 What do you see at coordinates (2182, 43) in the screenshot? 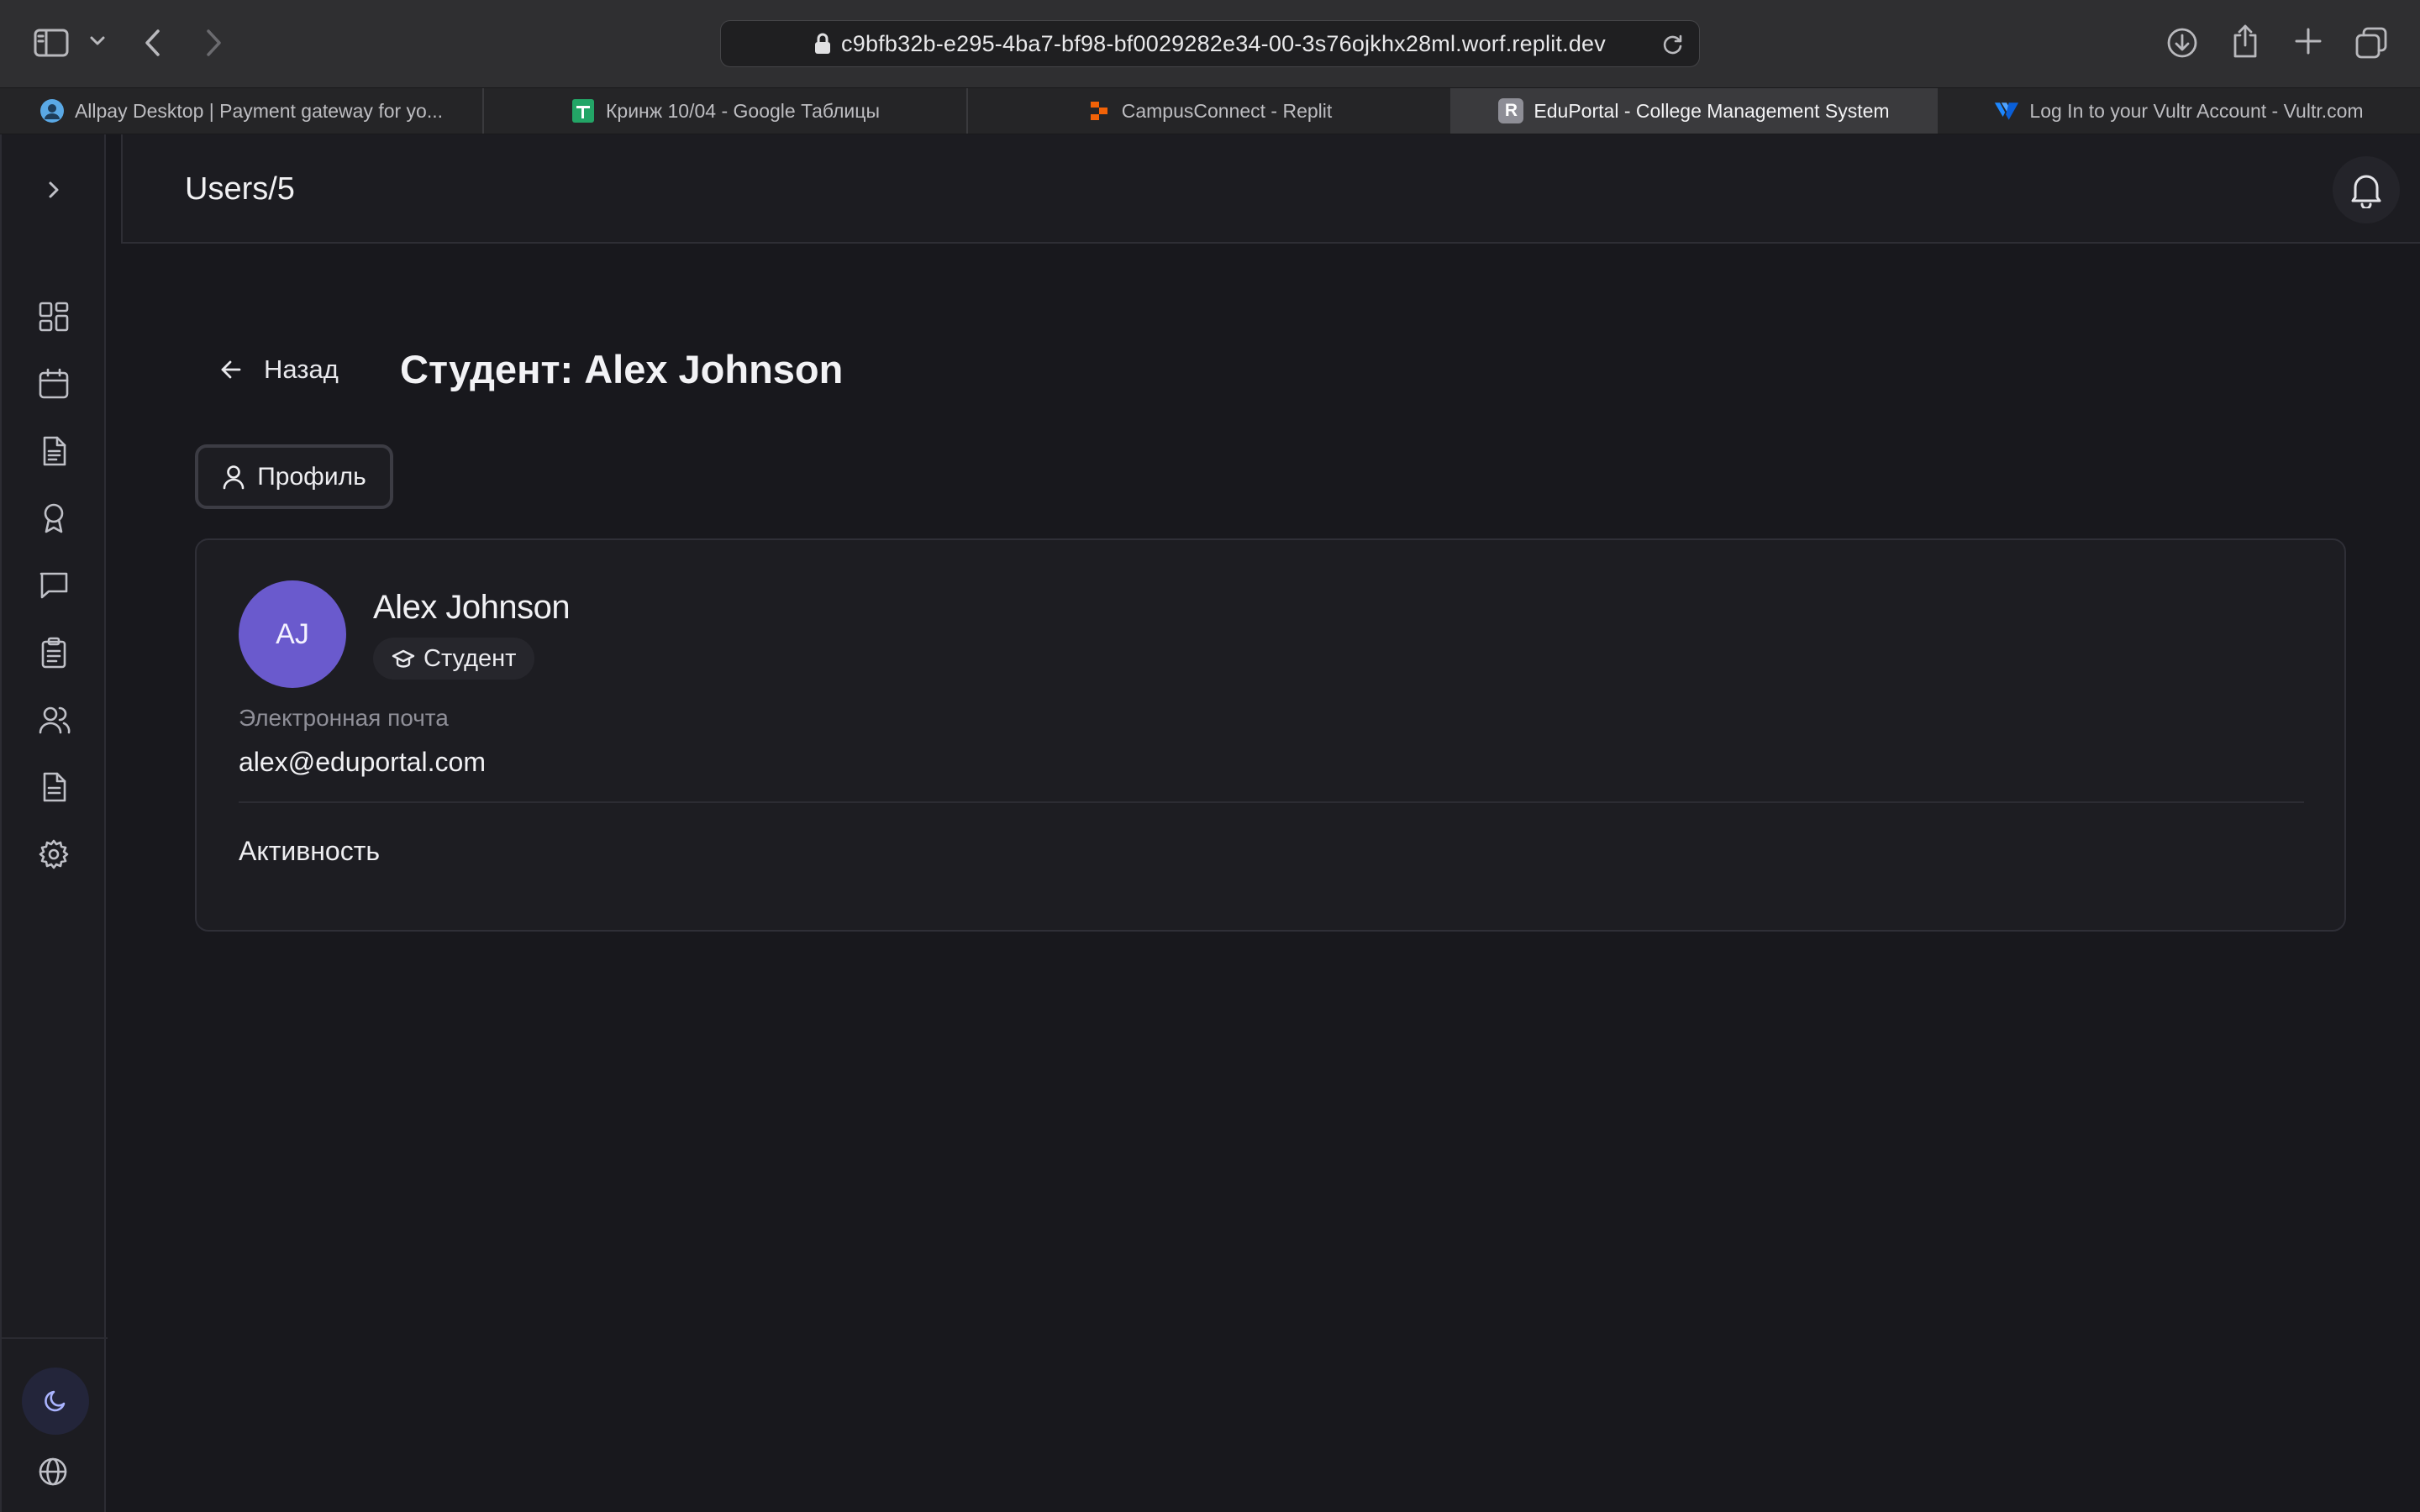
I see `download-icon` at bounding box center [2182, 43].